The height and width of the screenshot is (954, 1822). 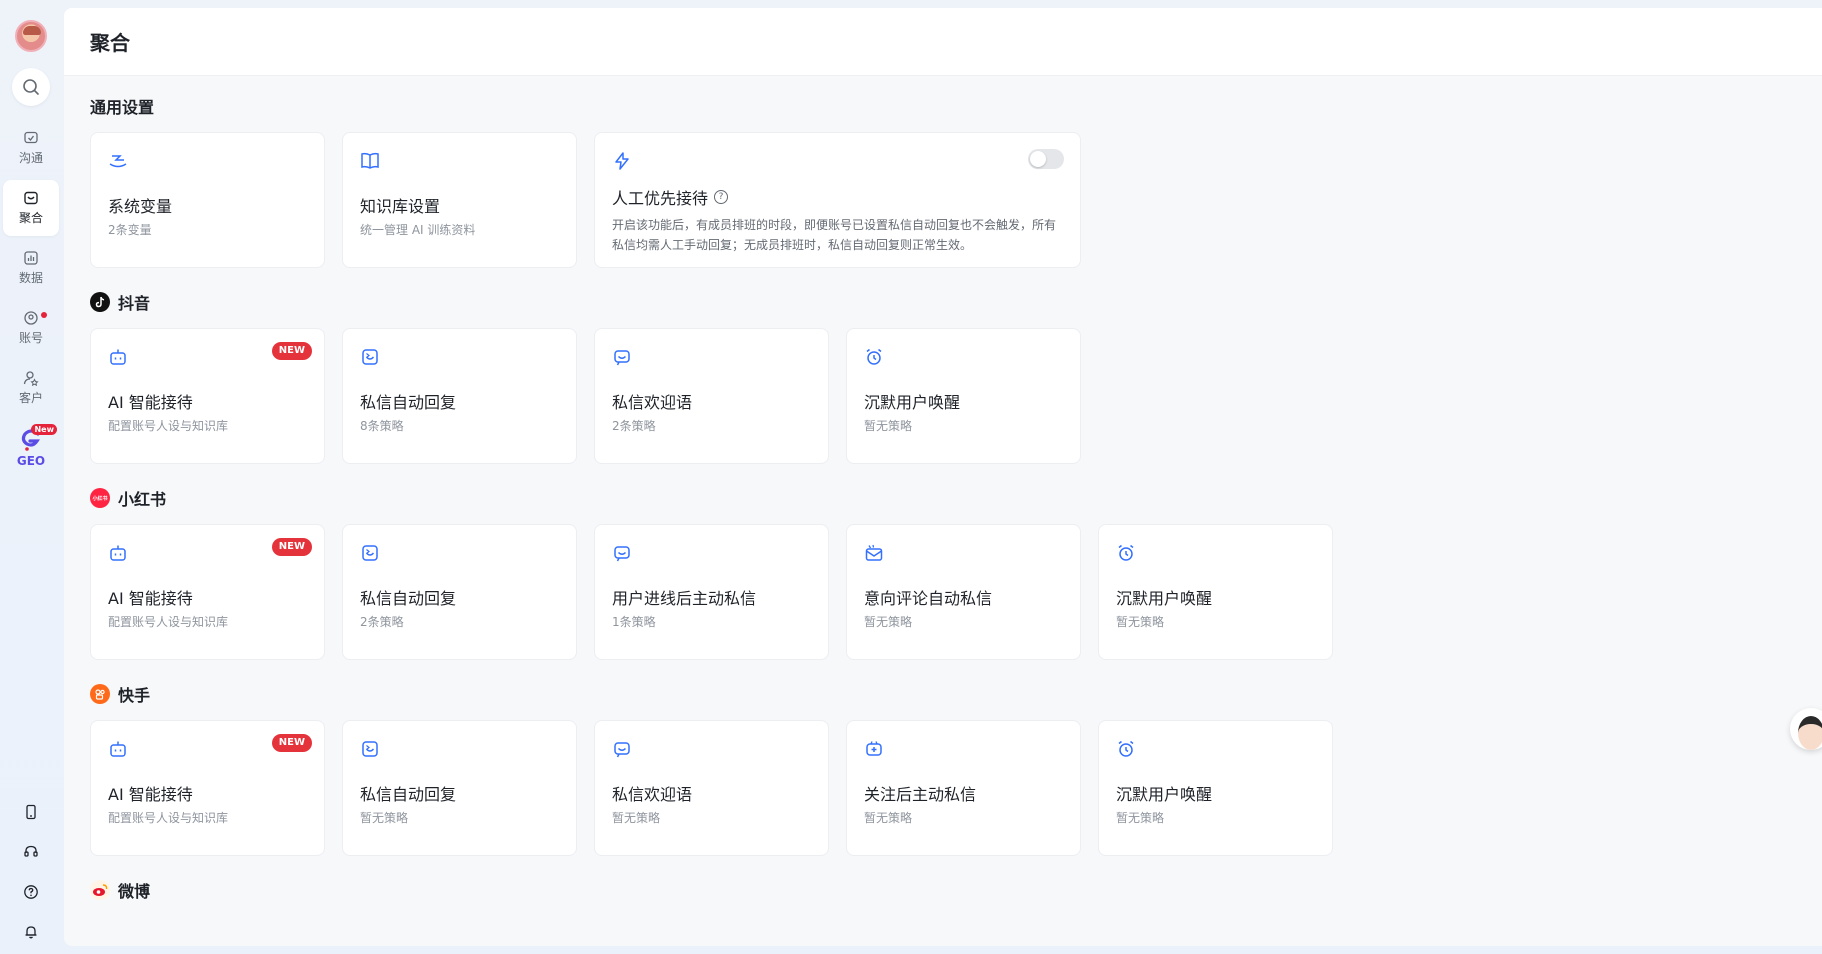 I want to click on sidebar: 沟通 聚合 数据 账号 客户 New GEO, so click(x=31, y=477).